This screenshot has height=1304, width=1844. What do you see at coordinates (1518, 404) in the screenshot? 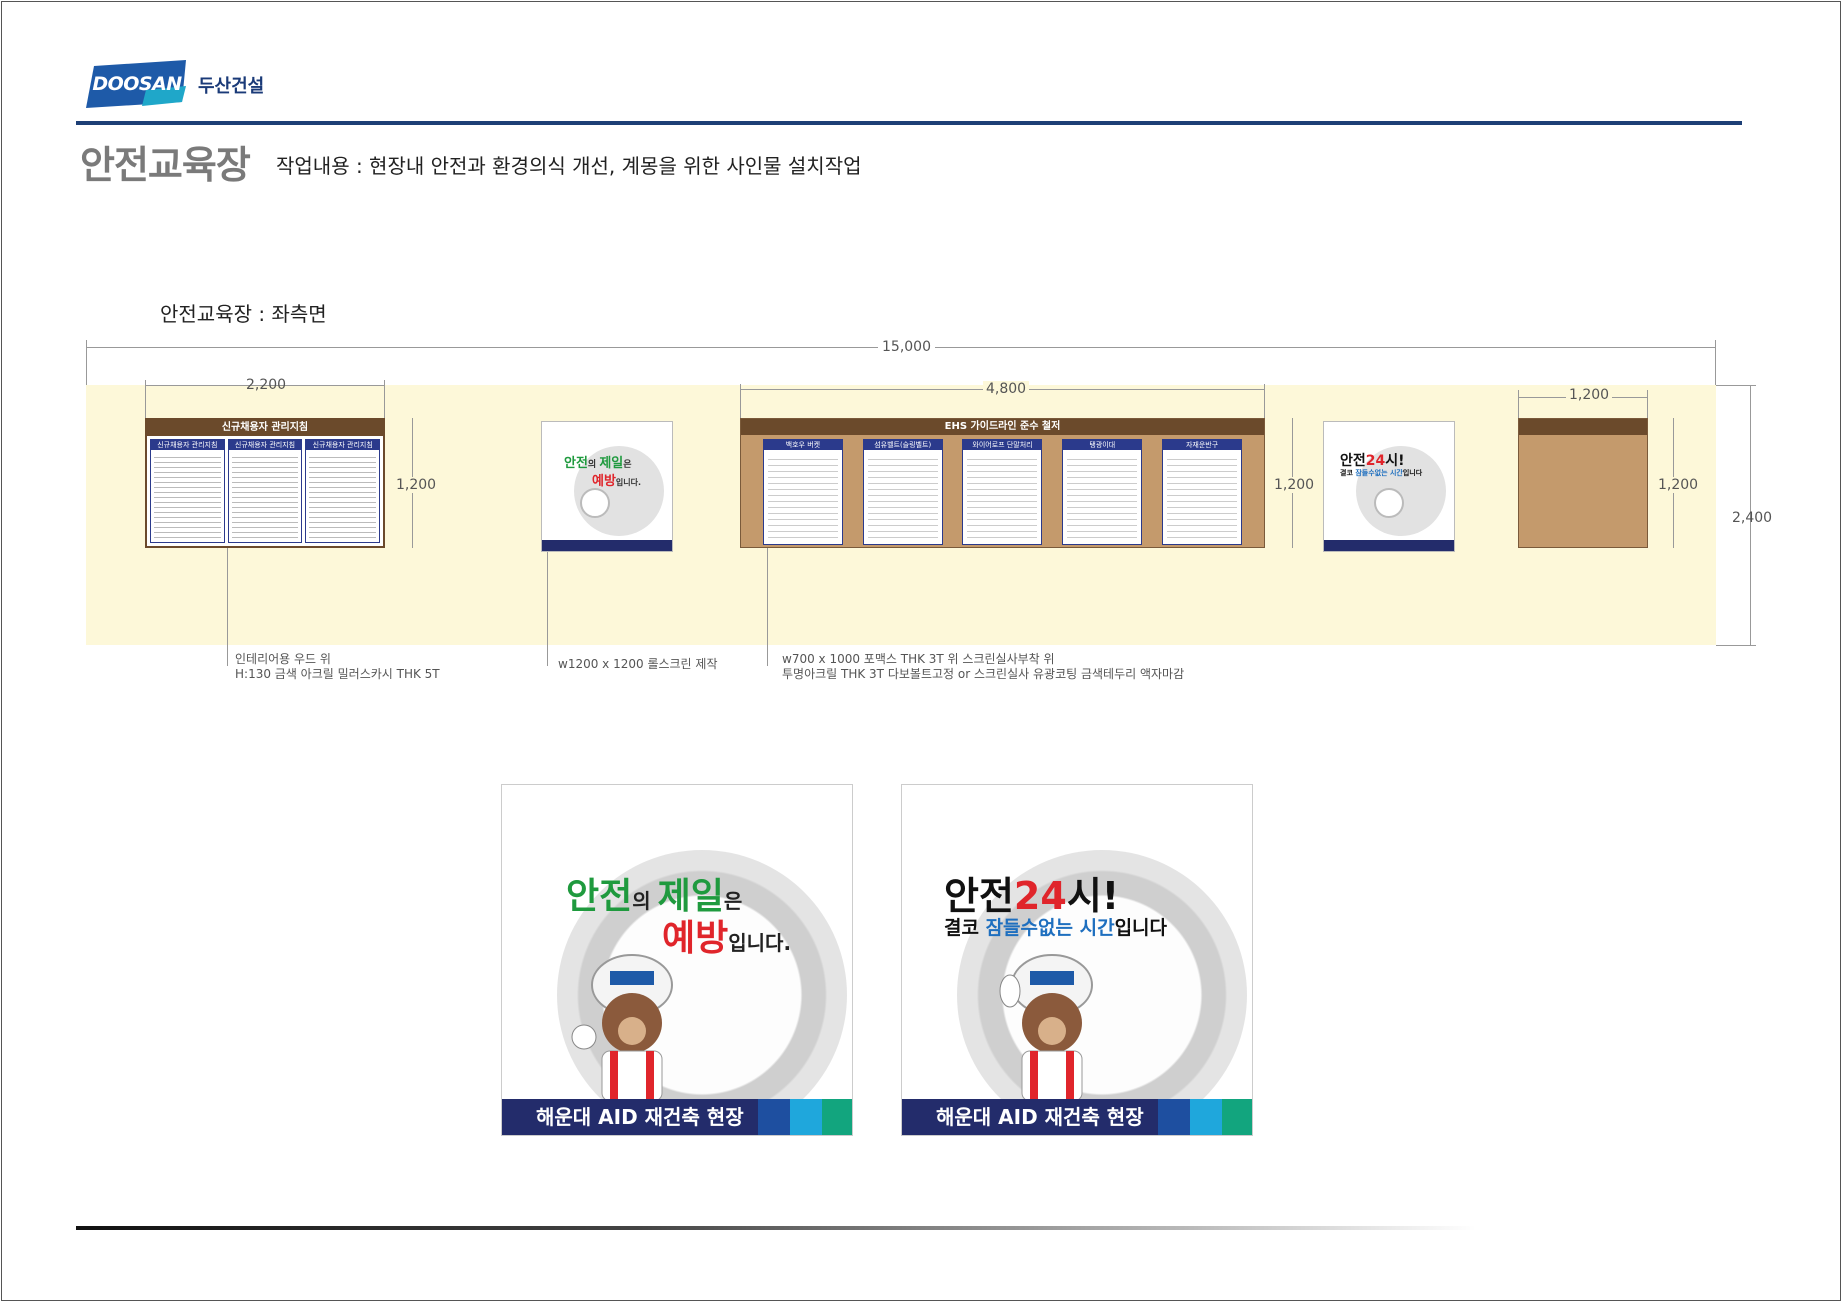
I see `board-c-dim-tick-left` at bounding box center [1518, 404].